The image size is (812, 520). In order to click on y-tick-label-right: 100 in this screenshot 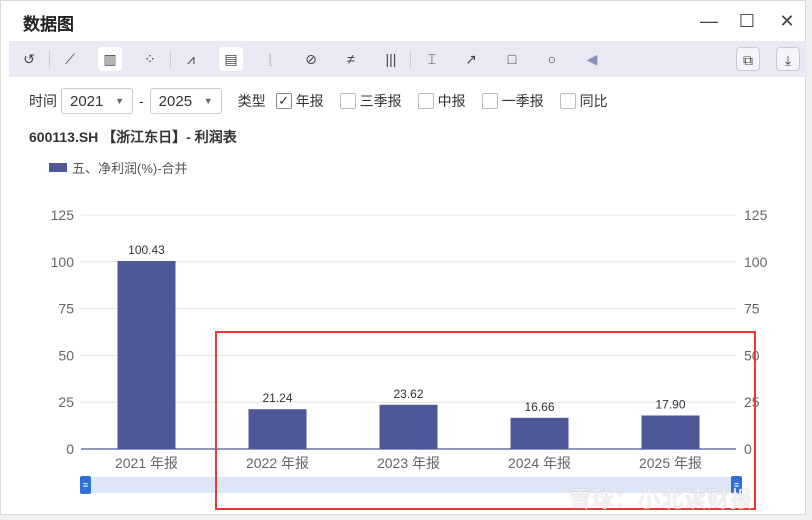, I will do `click(756, 262)`.